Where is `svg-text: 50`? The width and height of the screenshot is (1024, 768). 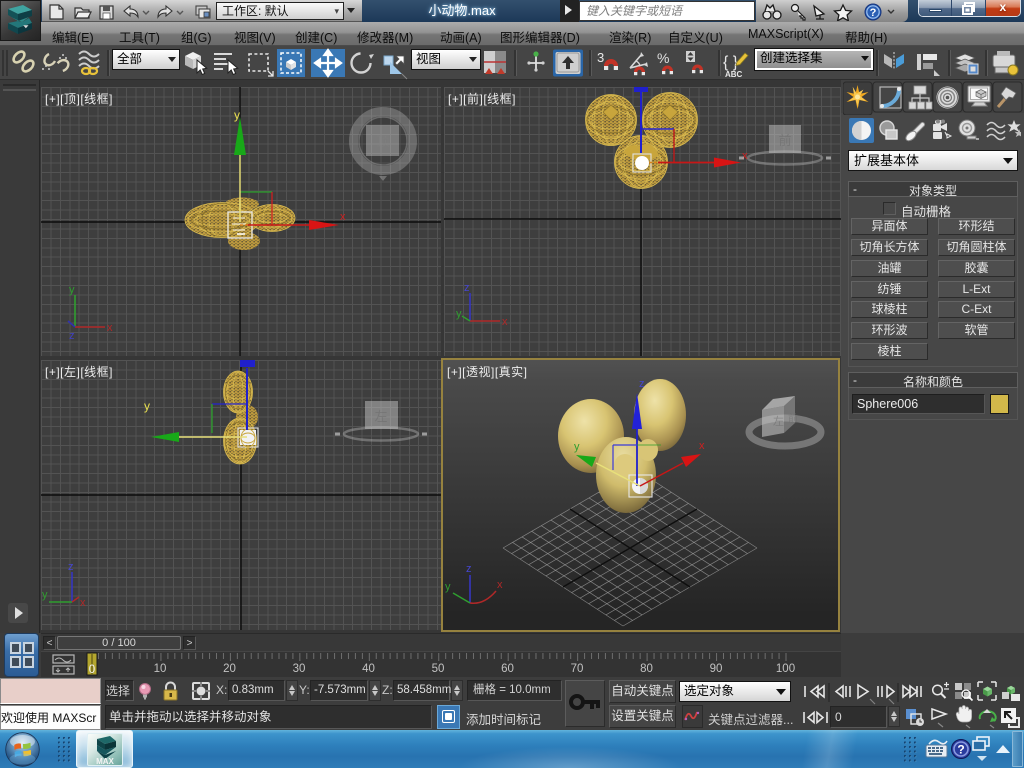 svg-text: 50 is located at coordinates (438, 669).